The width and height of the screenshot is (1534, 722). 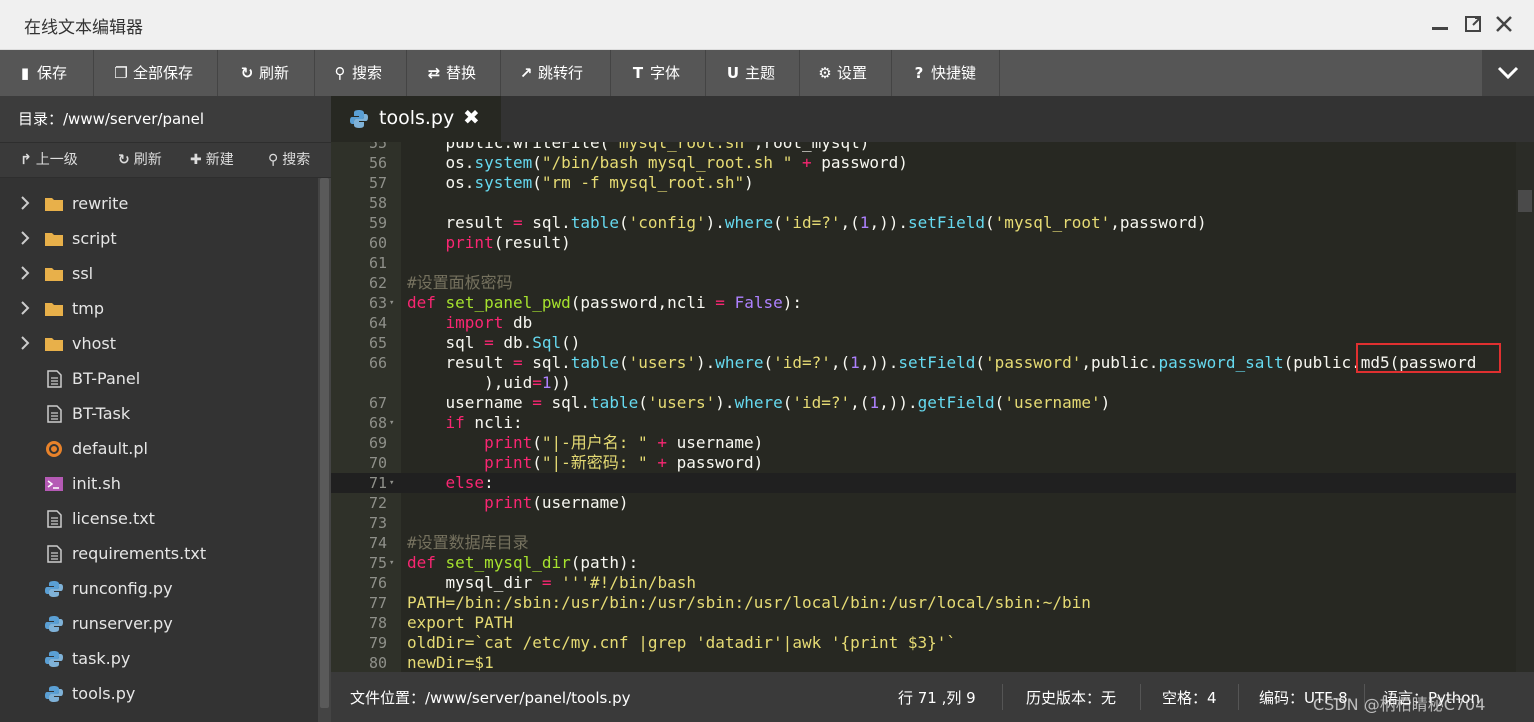 What do you see at coordinates (923, 543) in the screenshot?
I see `code-line: 74 #设置数据库目录` at bounding box center [923, 543].